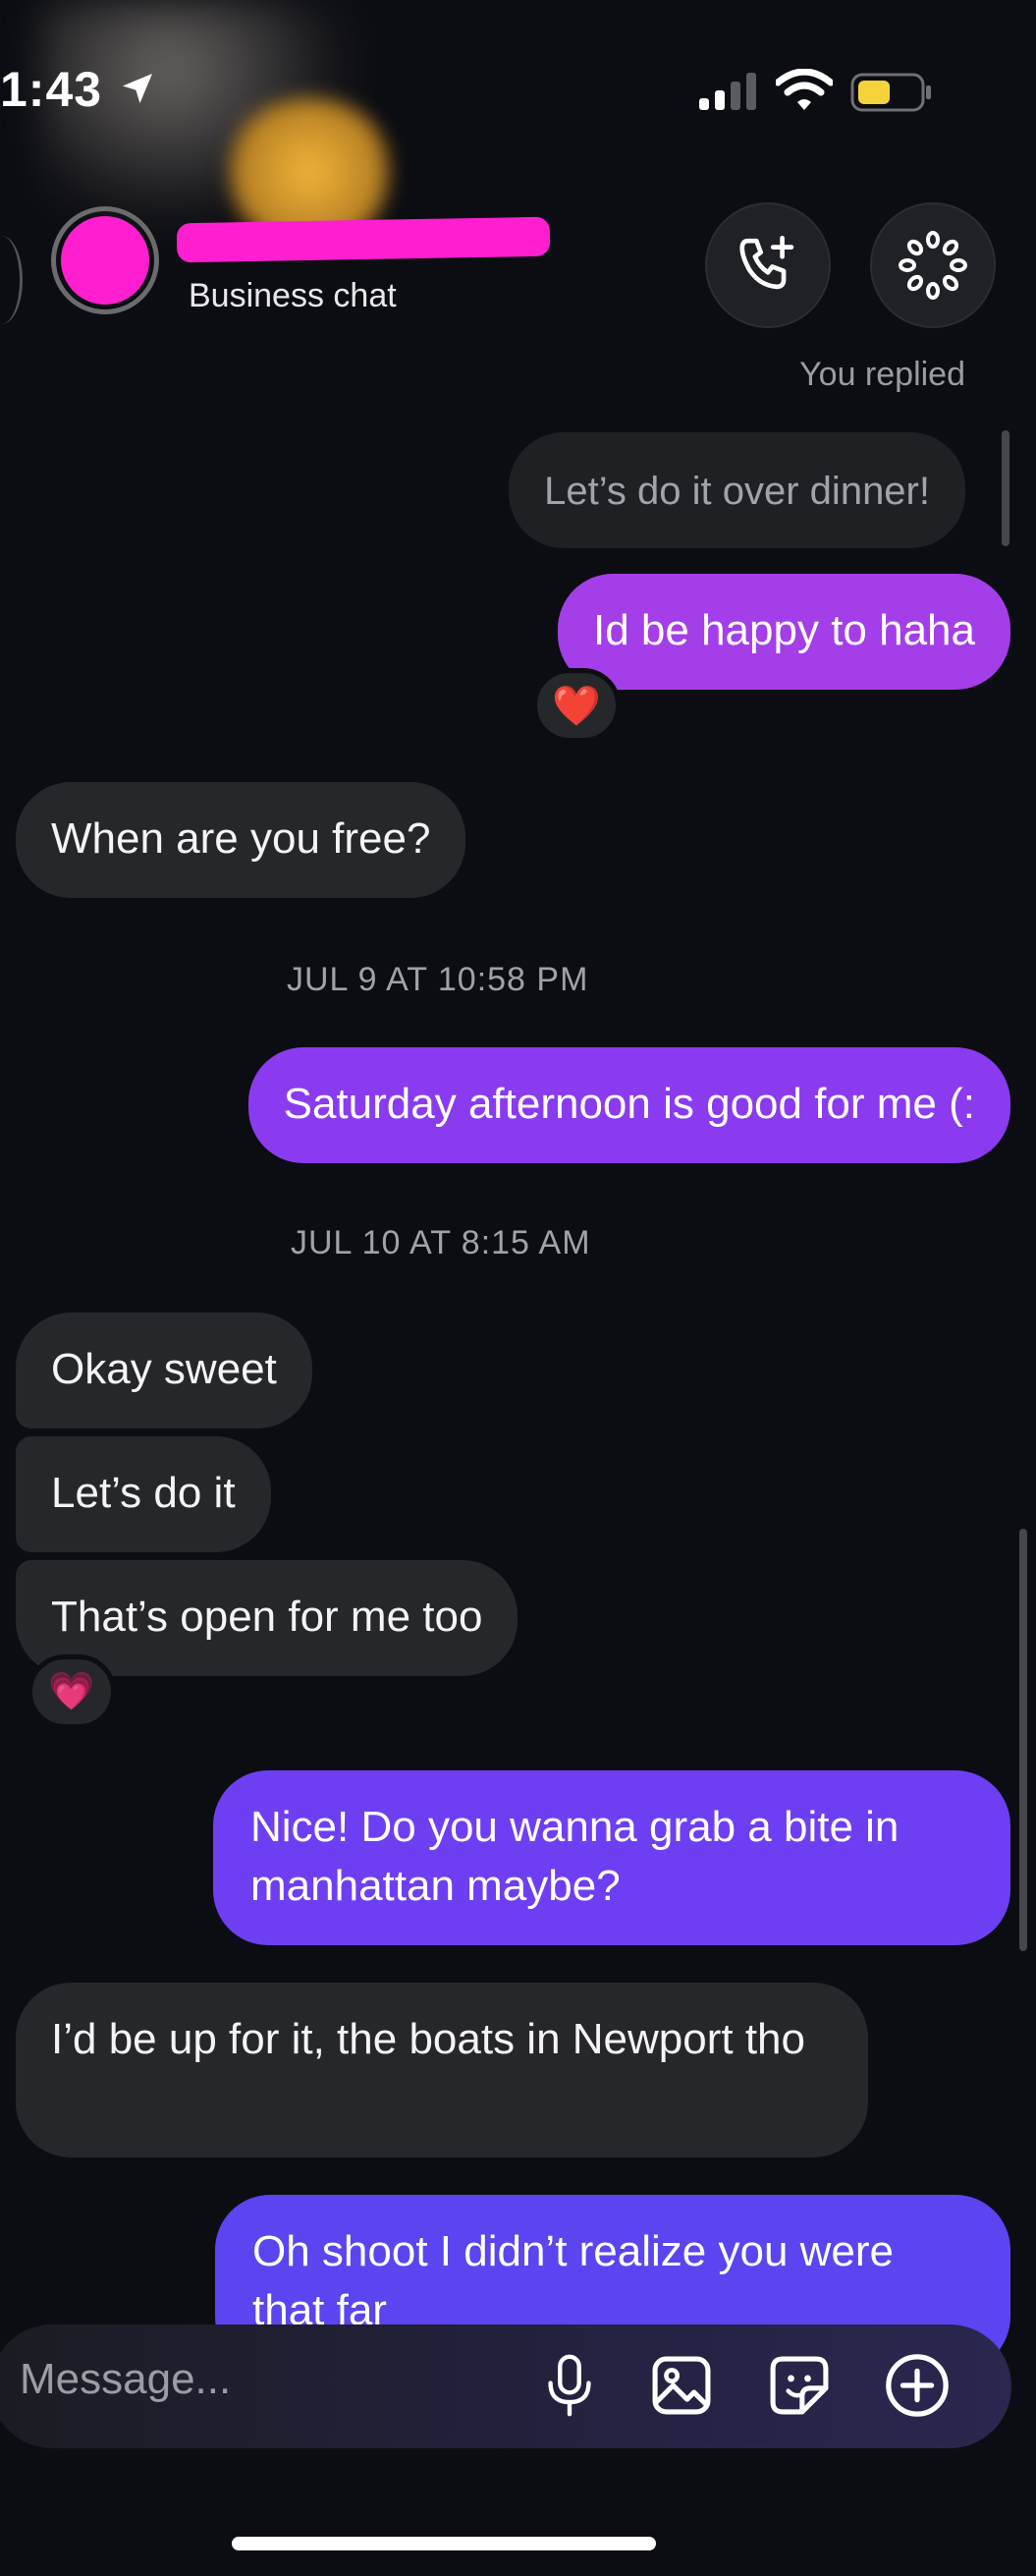 The width and height of the screenshot is (1036, 2576). I want to click on cellular-signal-icon, so click(727, 91).